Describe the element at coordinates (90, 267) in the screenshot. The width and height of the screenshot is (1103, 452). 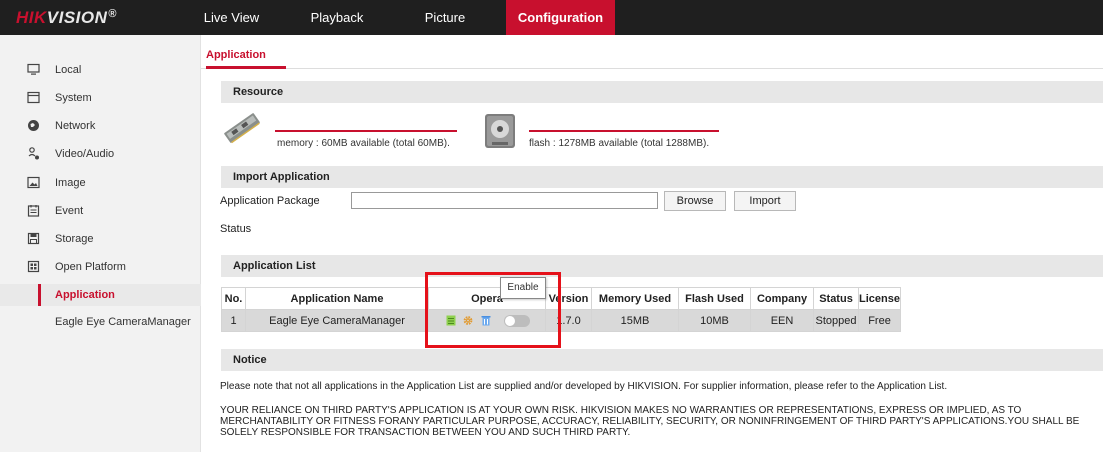
I see `sidebar-item-label: Open Platform` at that location.